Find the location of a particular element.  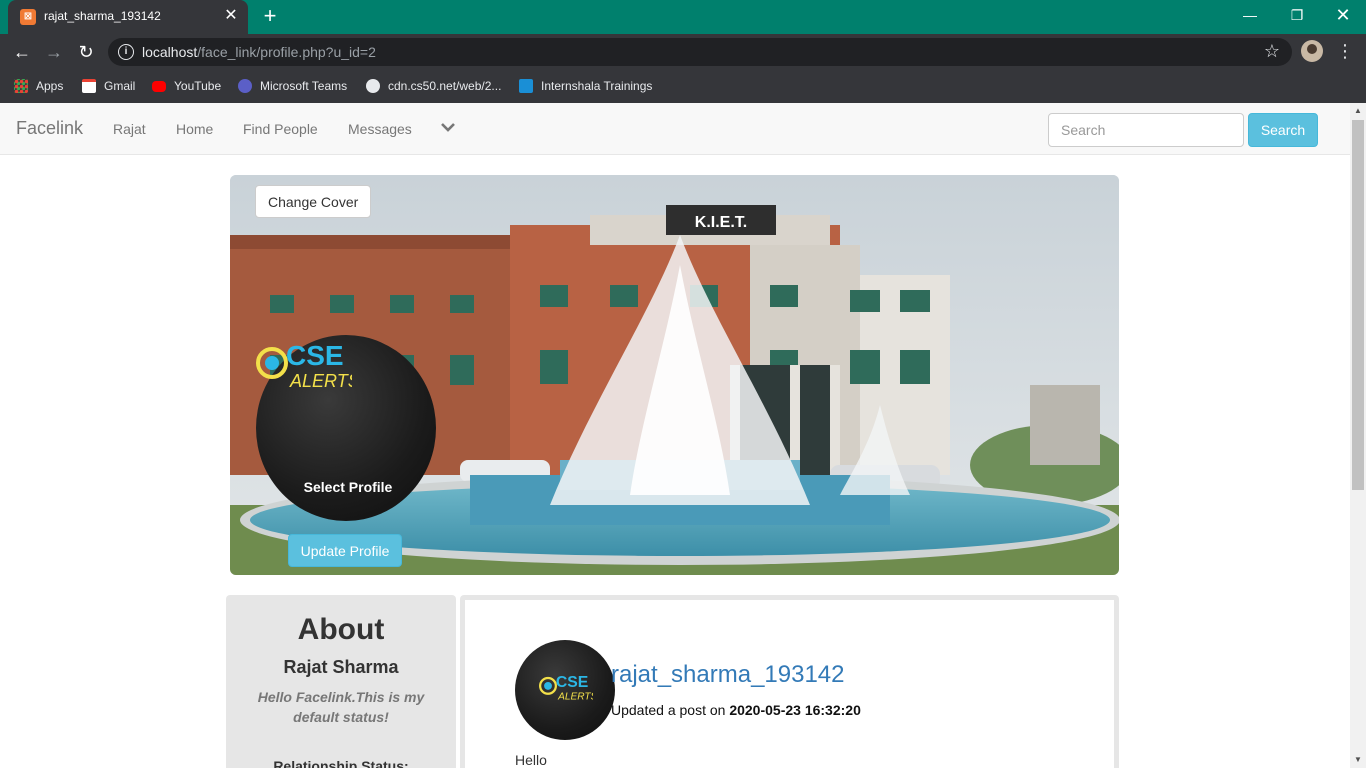

back-icon: ← is located at coordinates (22, 52).